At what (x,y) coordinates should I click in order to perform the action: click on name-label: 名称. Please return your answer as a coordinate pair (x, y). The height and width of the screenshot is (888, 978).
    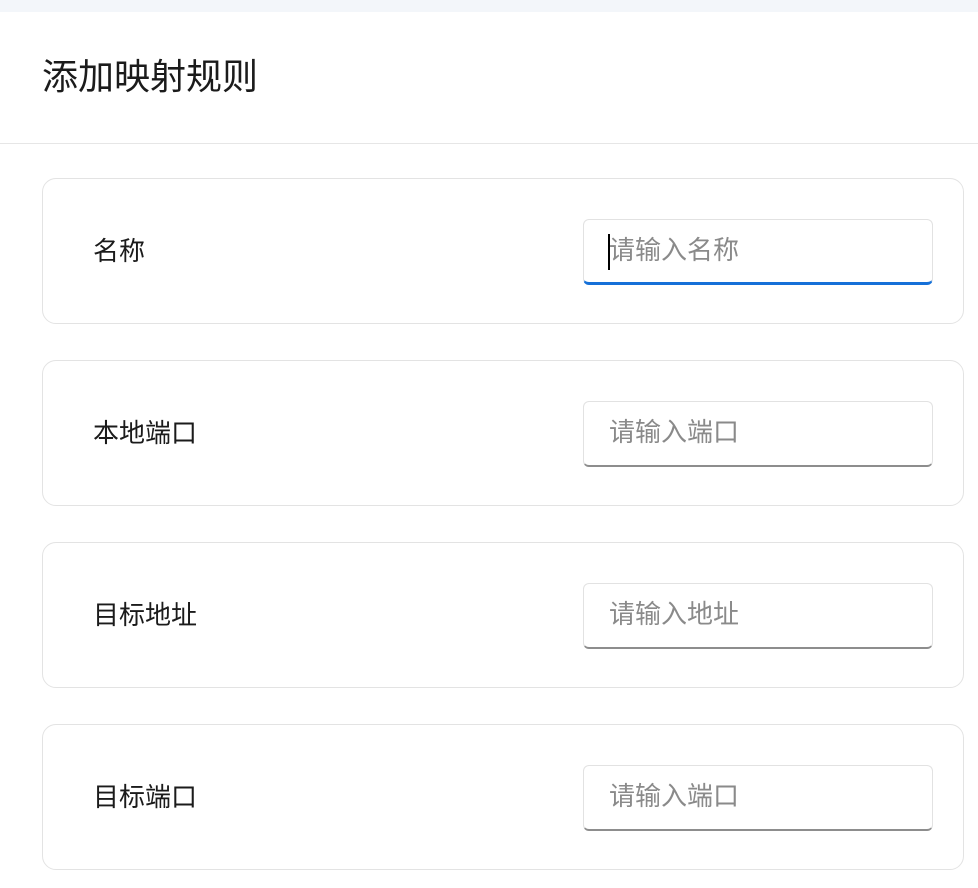
    Looking at the image, I should click on (119, 252).